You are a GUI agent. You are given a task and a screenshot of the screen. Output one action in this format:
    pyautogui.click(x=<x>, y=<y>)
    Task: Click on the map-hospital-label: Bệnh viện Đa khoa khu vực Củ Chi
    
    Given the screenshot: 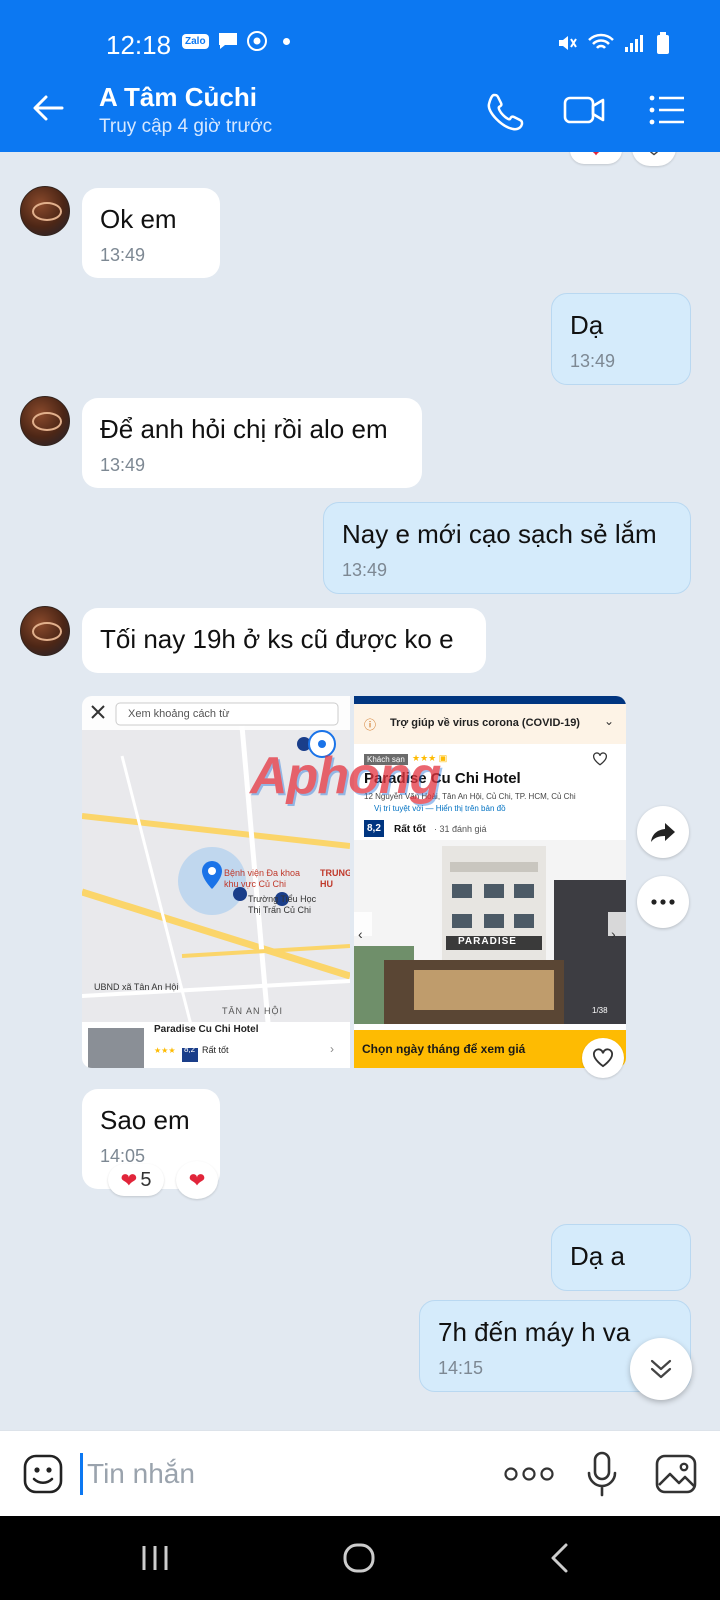 What is the action you would take?
    pyautogui.click(x=262, y=878)
    